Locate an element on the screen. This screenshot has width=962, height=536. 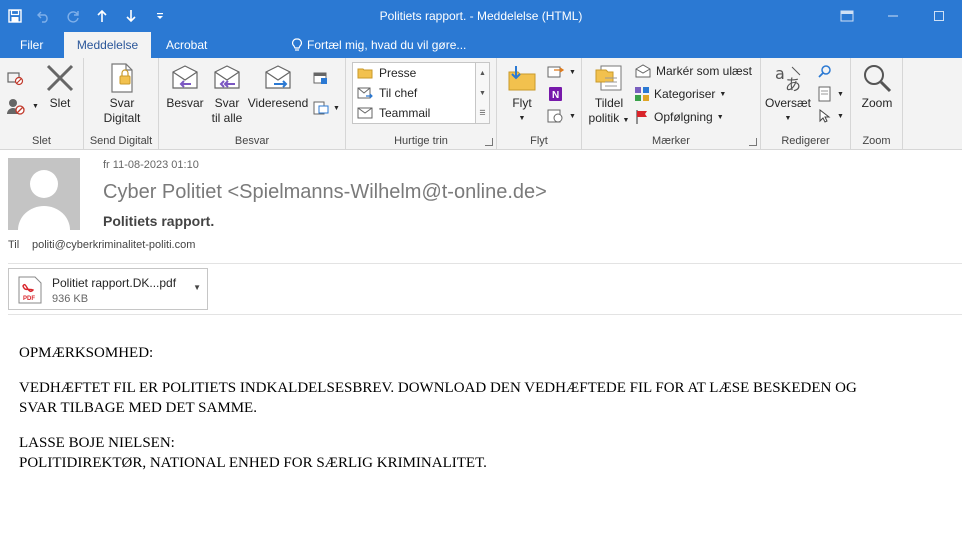
group-besvar: Besvar Svar til alle Videresend ▼ Besvar is located at coordinates (252, 104).